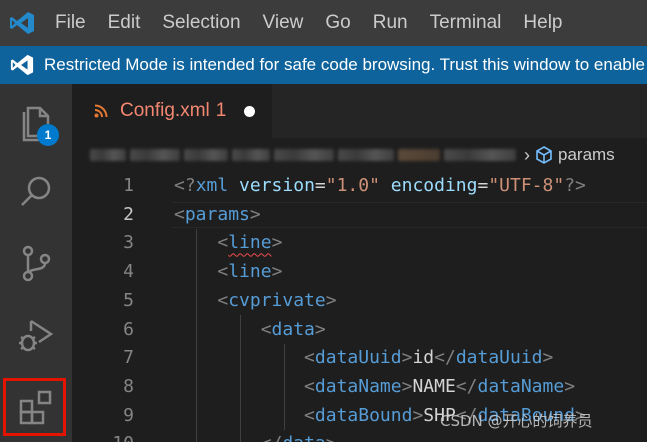 The height and width of the screenshot is (442, 647). I want to click on tab-strip: Config.xml 1, so click(359, 111).